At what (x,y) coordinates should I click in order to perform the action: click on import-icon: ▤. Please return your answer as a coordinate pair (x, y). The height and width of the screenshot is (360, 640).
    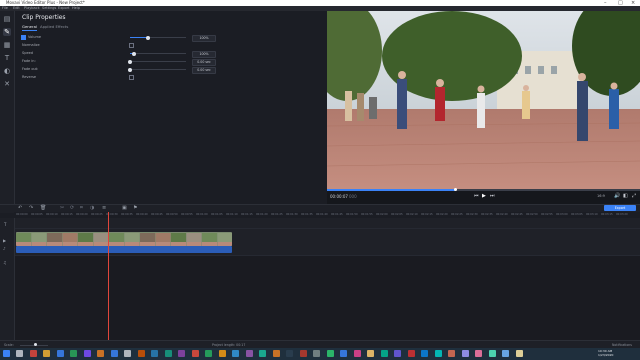
    Looking at the image, I should click on (7, 19).